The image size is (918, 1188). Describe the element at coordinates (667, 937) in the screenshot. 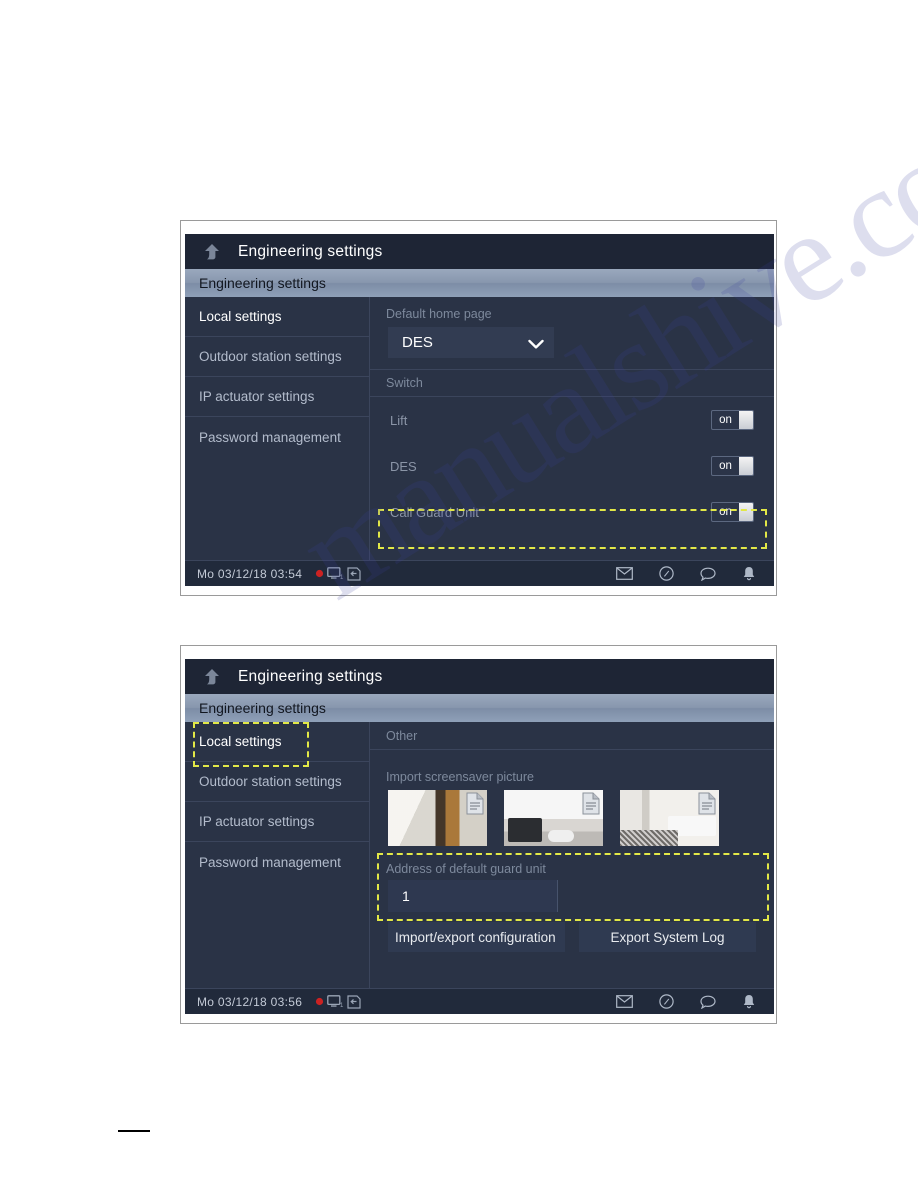

I see `export-system-log-button: Export System Log` at that location.